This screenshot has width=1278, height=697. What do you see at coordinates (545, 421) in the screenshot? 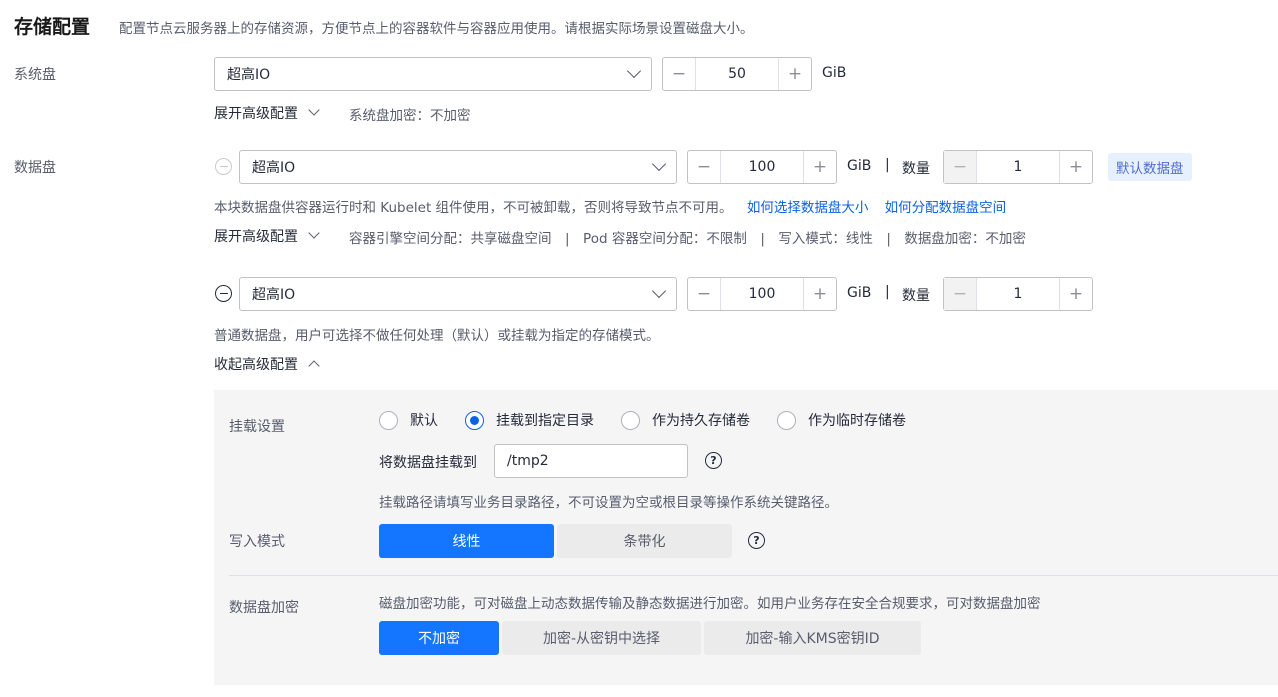
I see `radio-label: 挂载到指定目录` at bounding box center [545, 421].